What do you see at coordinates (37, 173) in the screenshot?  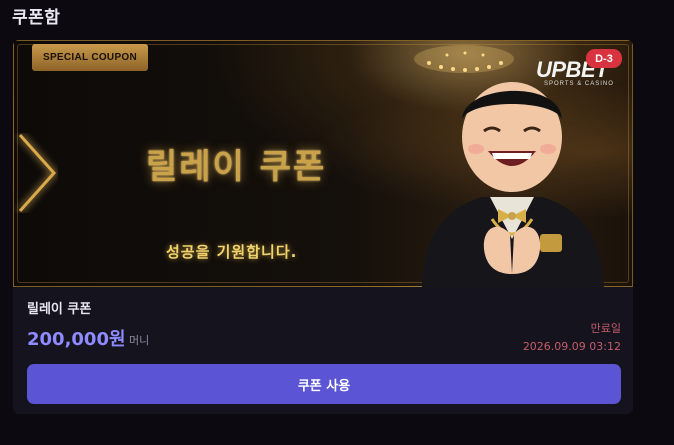 I see `chevron-right-icon` at bounding box center [37, 173].